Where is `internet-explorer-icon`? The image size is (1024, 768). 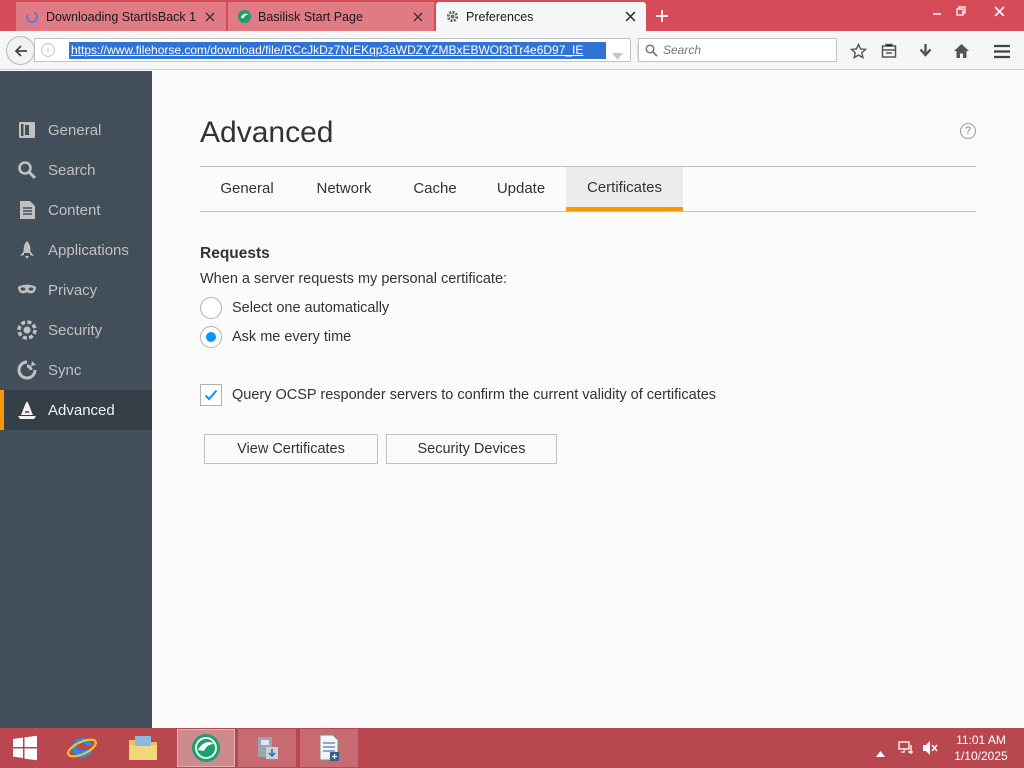
internet-explorer-icon is located at coordinates (82, 747).